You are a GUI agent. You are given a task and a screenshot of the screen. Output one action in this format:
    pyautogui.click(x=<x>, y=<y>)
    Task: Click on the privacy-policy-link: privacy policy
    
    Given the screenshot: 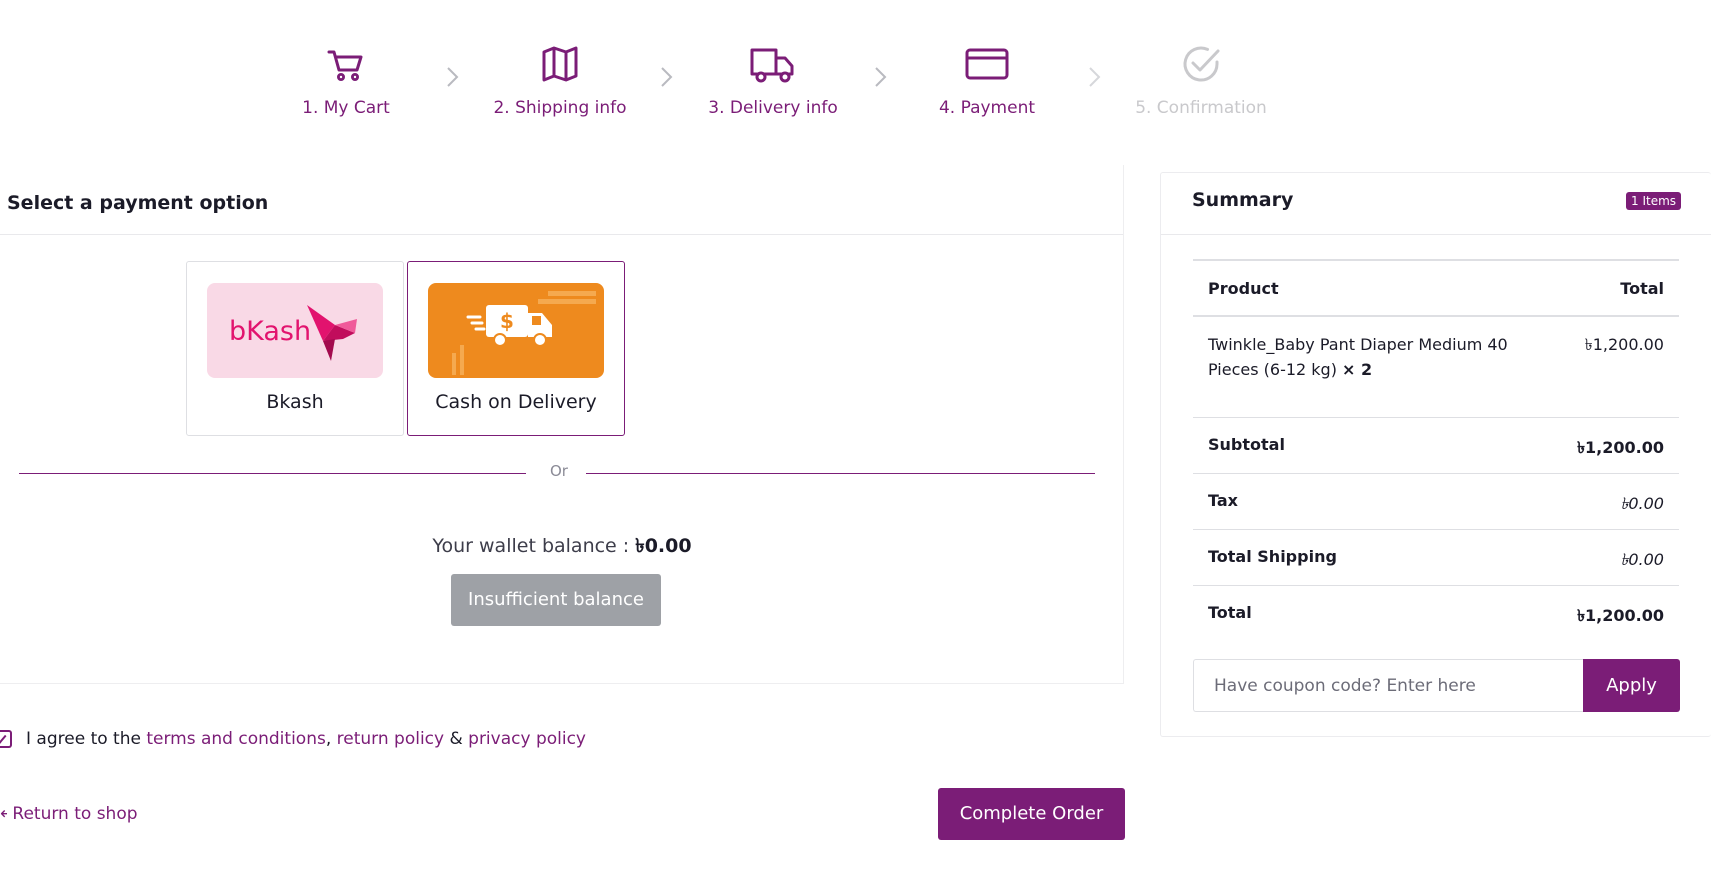 What is the action you would take?
    pyautogui.click(x=527, y=739)
    